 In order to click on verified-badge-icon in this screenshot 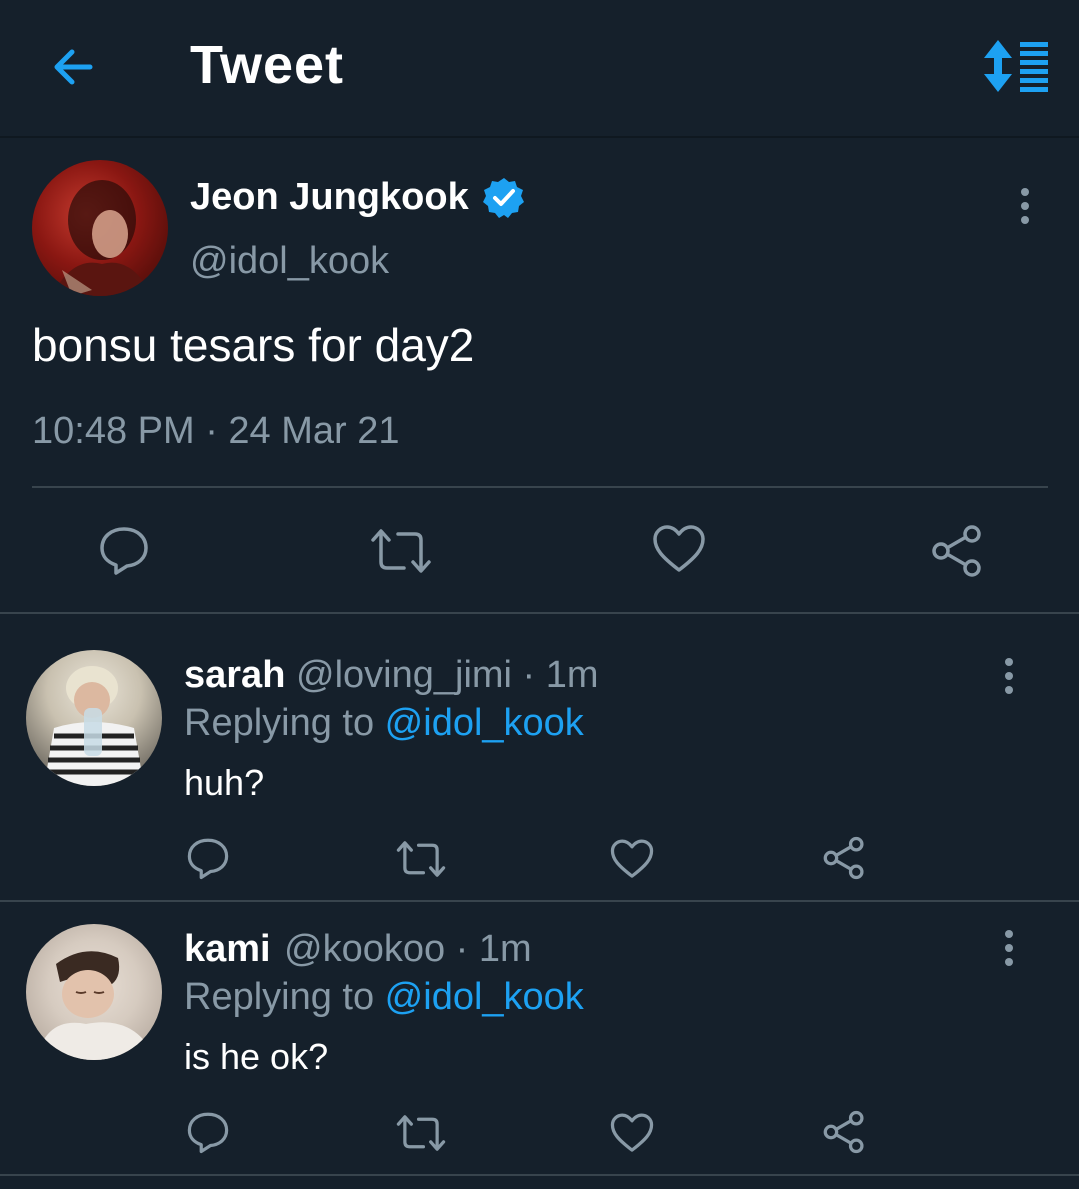, I will do `click(503, 198)`.